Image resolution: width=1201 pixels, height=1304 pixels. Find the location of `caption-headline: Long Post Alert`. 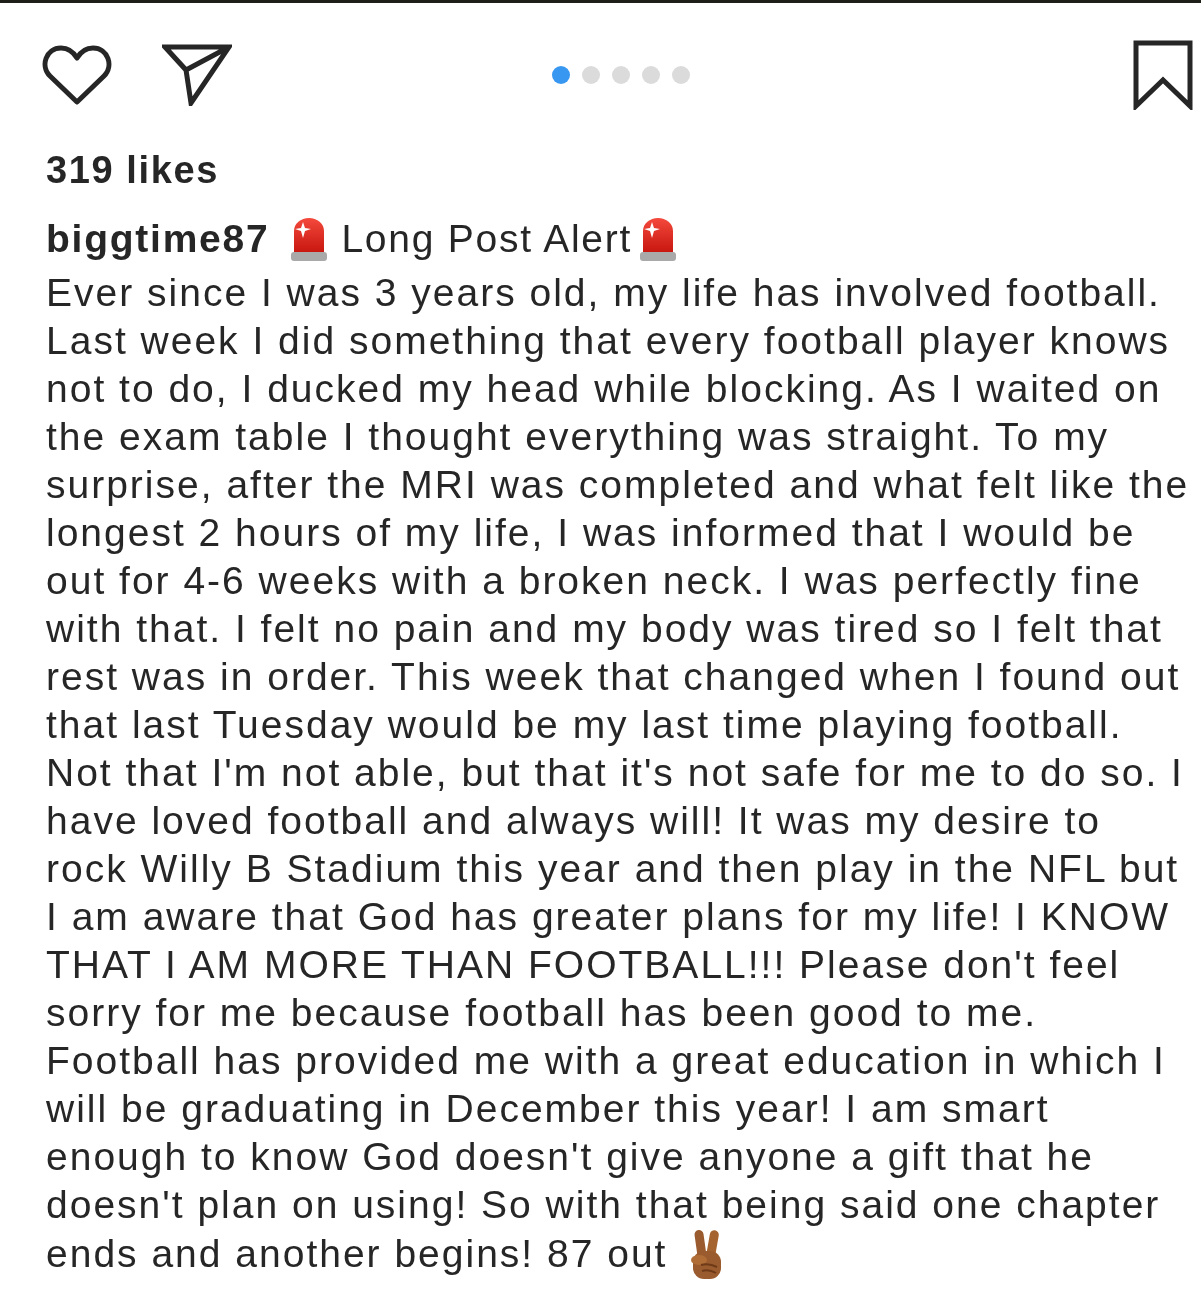

caption-headline: Long Post Alert is located at coordinates (487, 239).